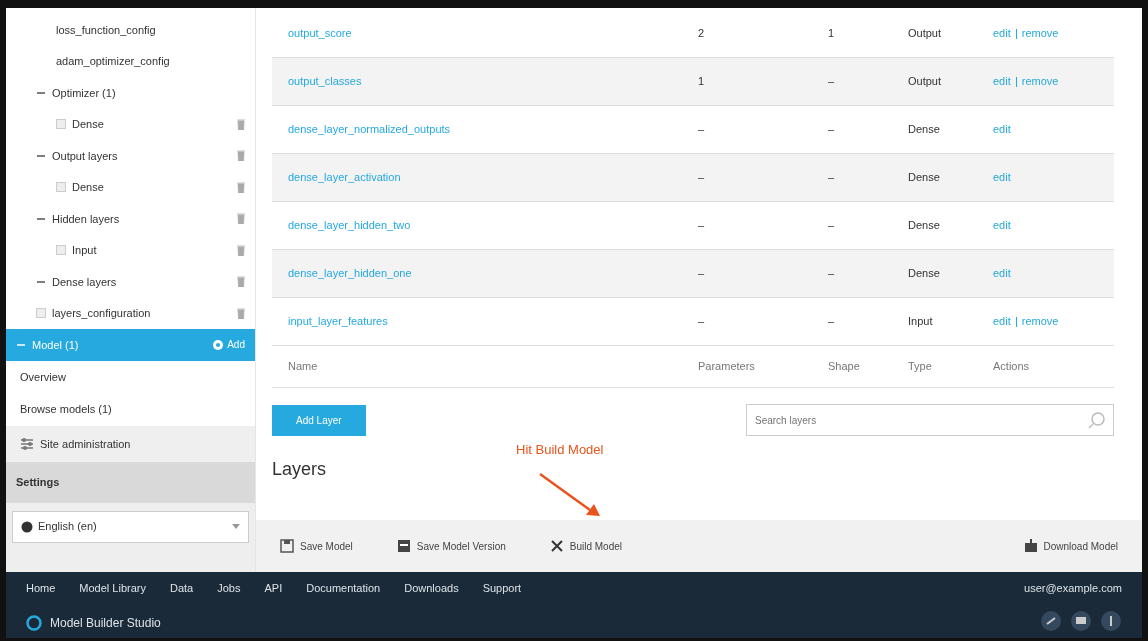 This screenshot has height=641, width=1148. What do you see at coordinates (182, 588) in the screenshot?
I see `nav-link-item: Data` at bounding box center [182, 588].